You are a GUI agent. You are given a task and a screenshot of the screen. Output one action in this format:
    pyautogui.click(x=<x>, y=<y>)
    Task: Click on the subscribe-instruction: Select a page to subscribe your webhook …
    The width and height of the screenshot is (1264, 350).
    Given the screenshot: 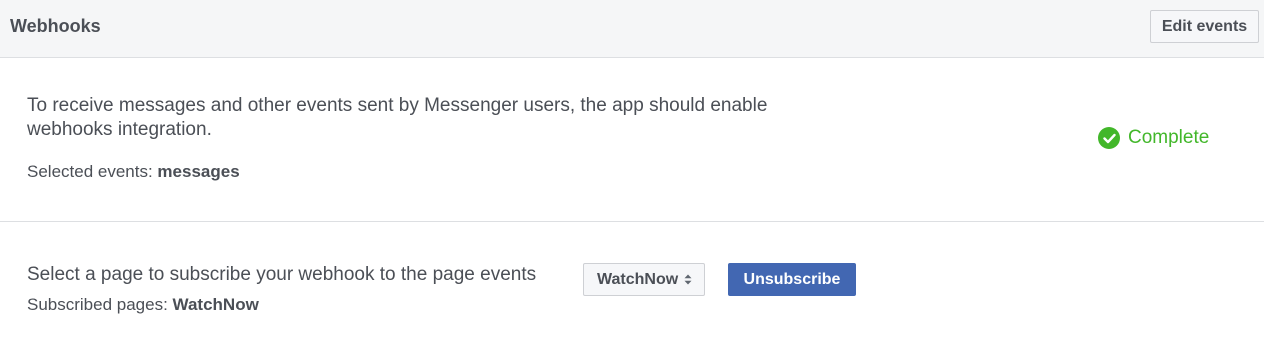 What is the action you would take?
    pyautogui.click(x=282, y=274)
    